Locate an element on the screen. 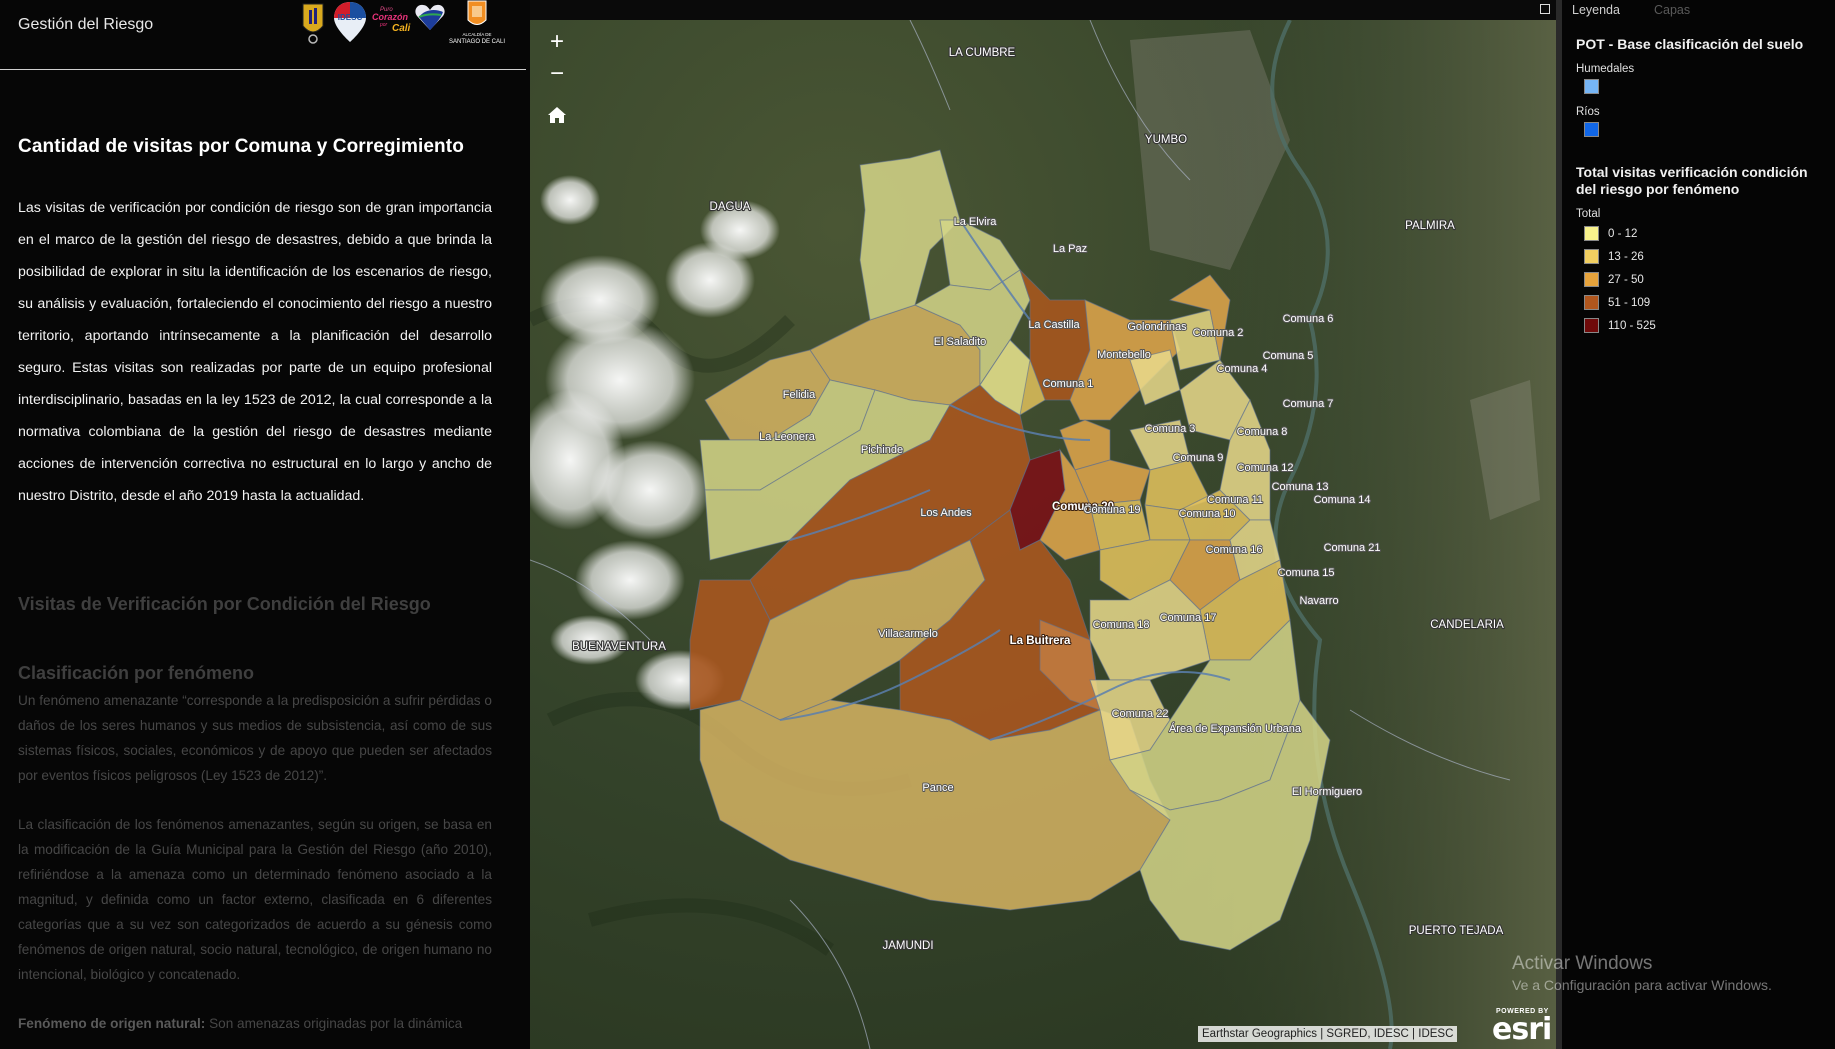 The image size is (1835, 1049). watermark-subtitle: Ve a Configuración para activar Windows. is located at coordinates (1642, 985).